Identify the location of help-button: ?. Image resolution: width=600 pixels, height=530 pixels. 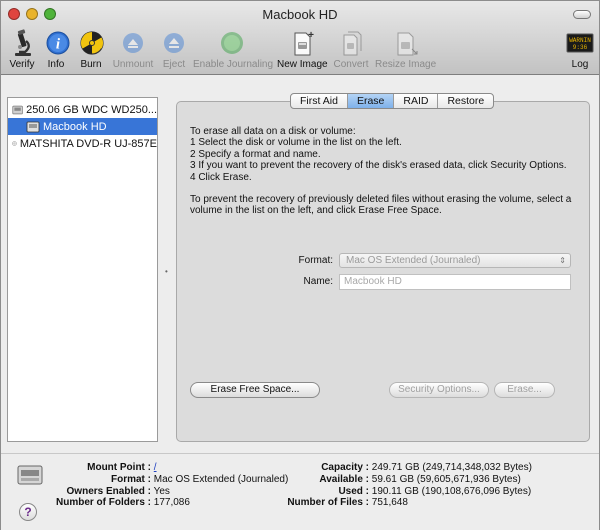
(28, 512).